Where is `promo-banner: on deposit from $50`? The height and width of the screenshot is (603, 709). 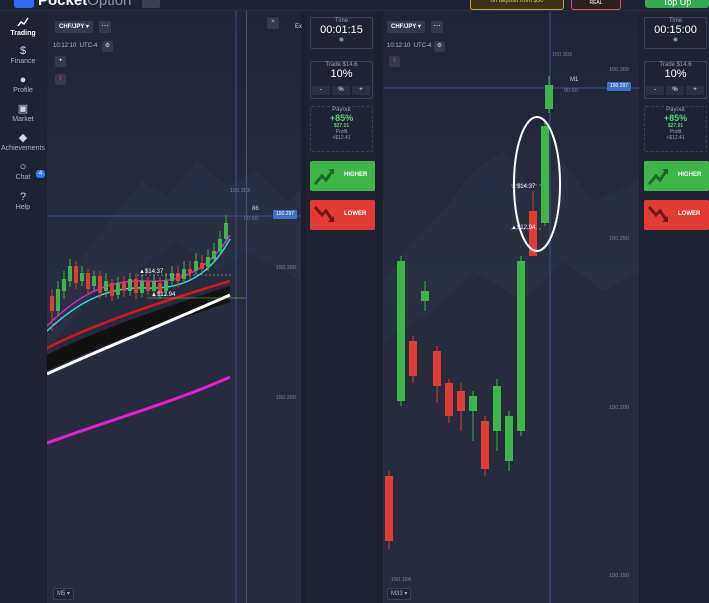
promo-banner: on deposit from $50 is located at coordinates (517, 5).